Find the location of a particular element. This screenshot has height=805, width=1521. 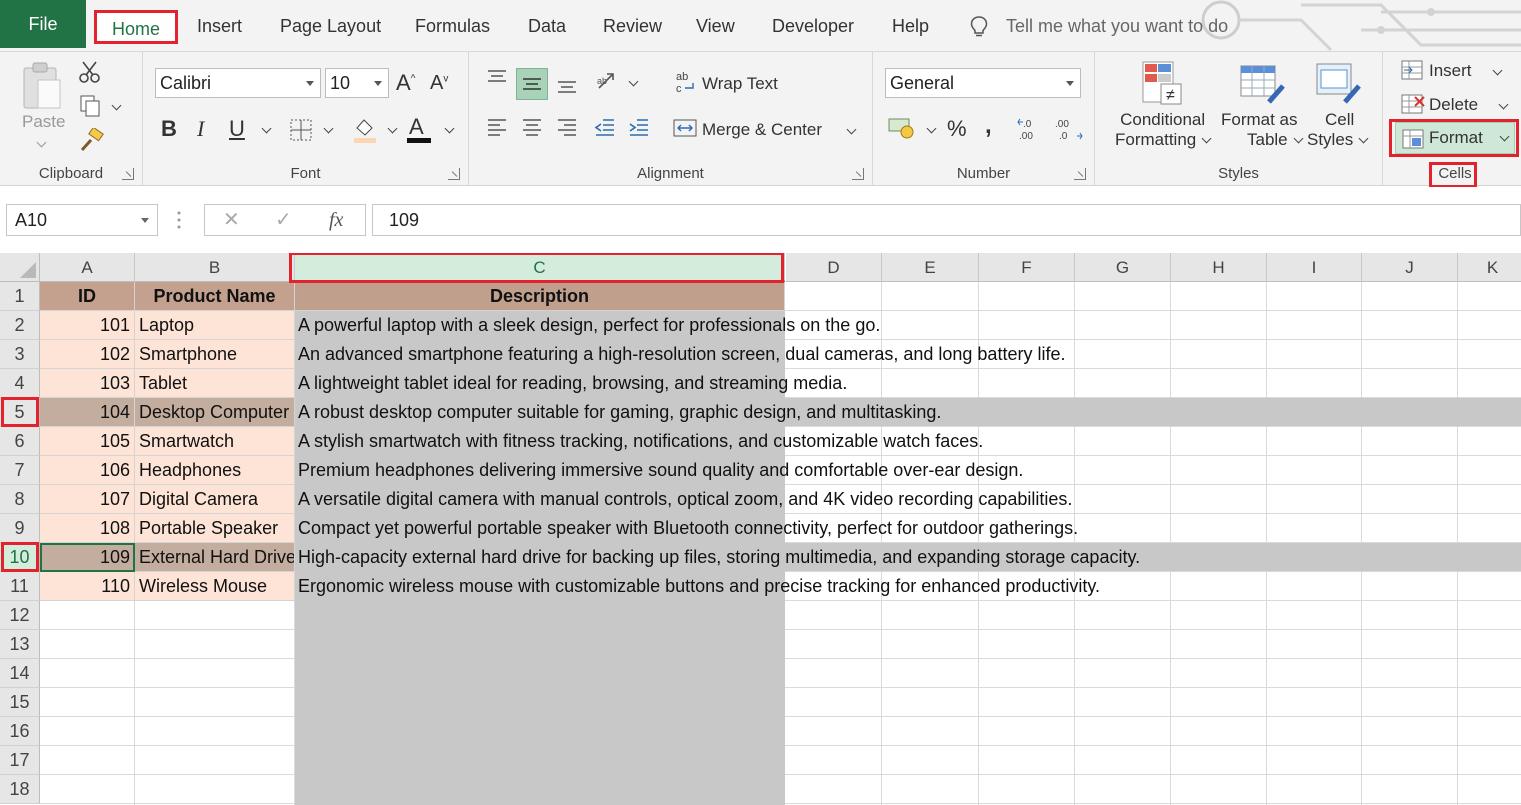

orientation-icon: ab is located at coordinates (607, 82).